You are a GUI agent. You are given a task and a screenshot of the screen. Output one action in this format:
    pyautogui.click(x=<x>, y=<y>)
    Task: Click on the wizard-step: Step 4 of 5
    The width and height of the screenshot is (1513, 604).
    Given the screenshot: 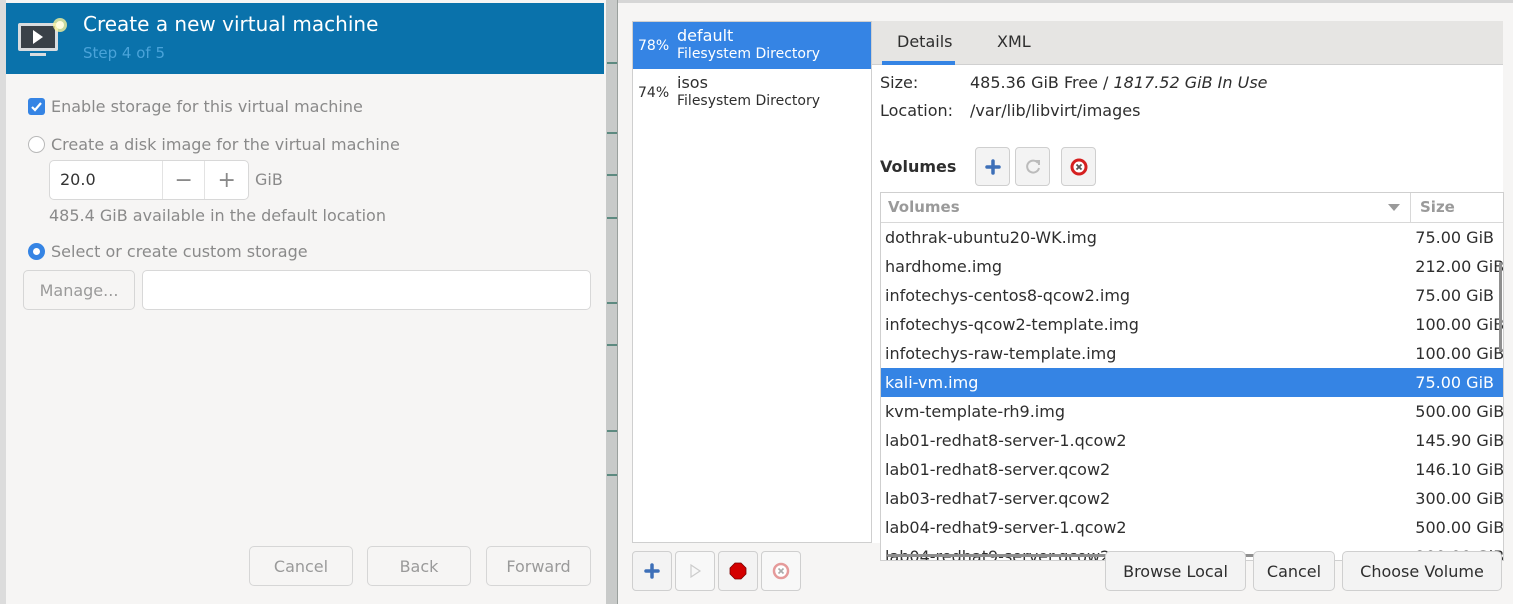 What is the action you would take?
    pyautogui.click(x=124, y=53)
    